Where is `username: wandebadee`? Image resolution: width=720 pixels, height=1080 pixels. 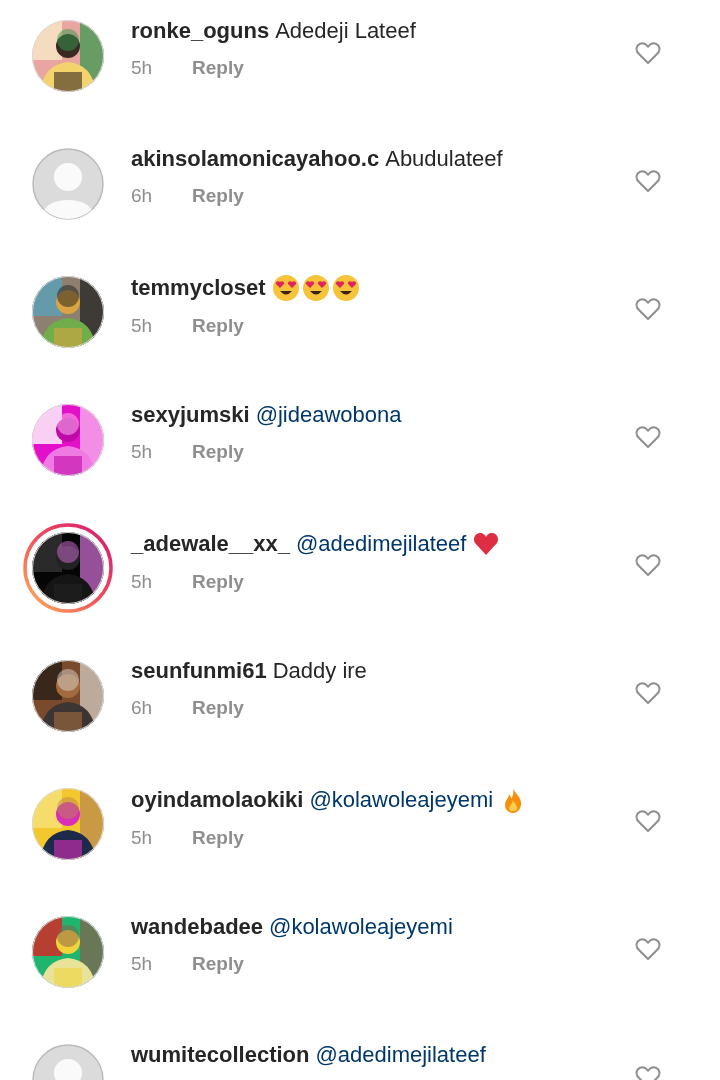 username: wandebadee is located at coordinates (197, 927).